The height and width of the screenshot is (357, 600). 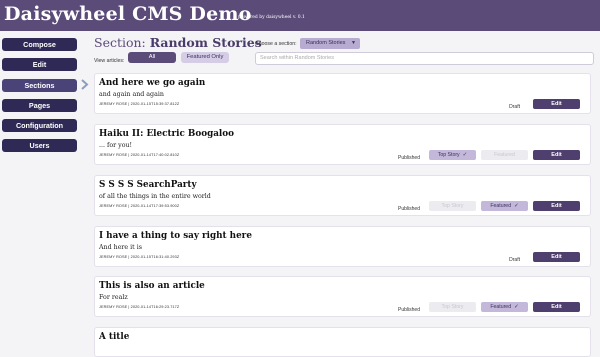 What do you see at coordinates (128, 14) in the screenshot?
I see `app-title: Daisywheel CMS Demo` at bounding box center [128, 14].